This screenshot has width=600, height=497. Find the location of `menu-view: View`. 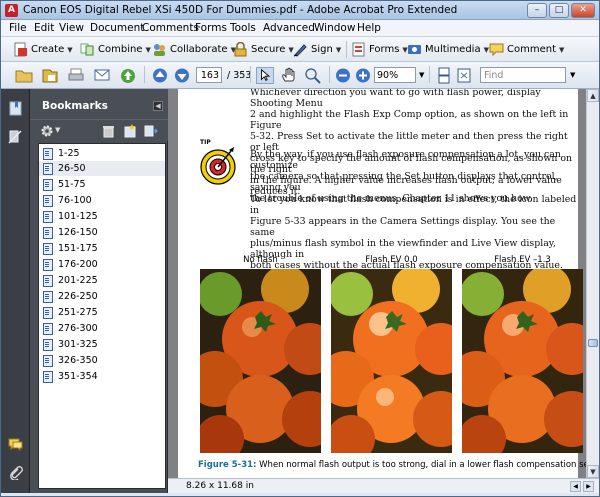

menu-view: View is located at coordinates (71, 28).